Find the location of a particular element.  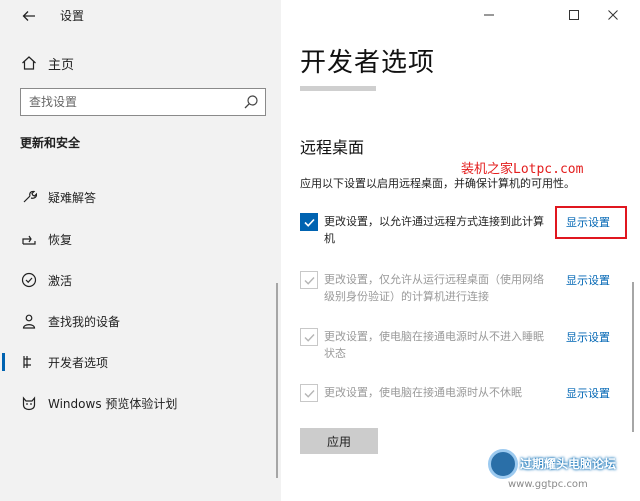

sidebar-item-label: Windows 预览体验计划 is located at coordinates (113, 403).